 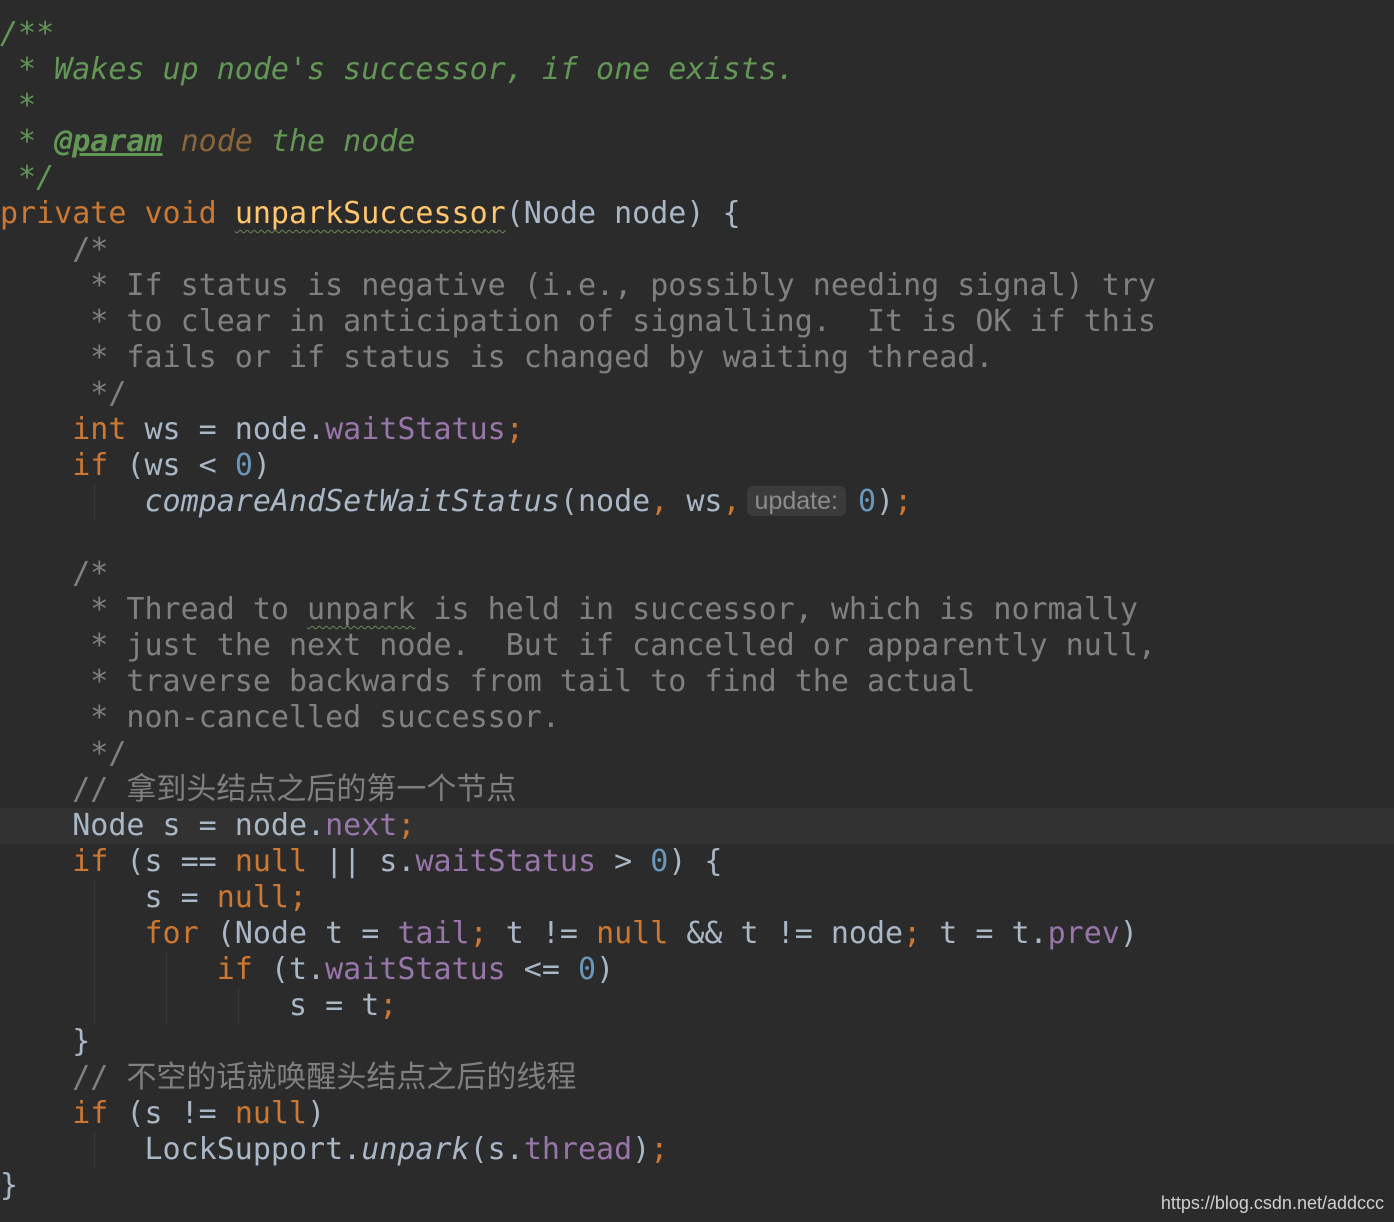 I want to click on code-text: LockSupport., so click(x=253, y=1149).